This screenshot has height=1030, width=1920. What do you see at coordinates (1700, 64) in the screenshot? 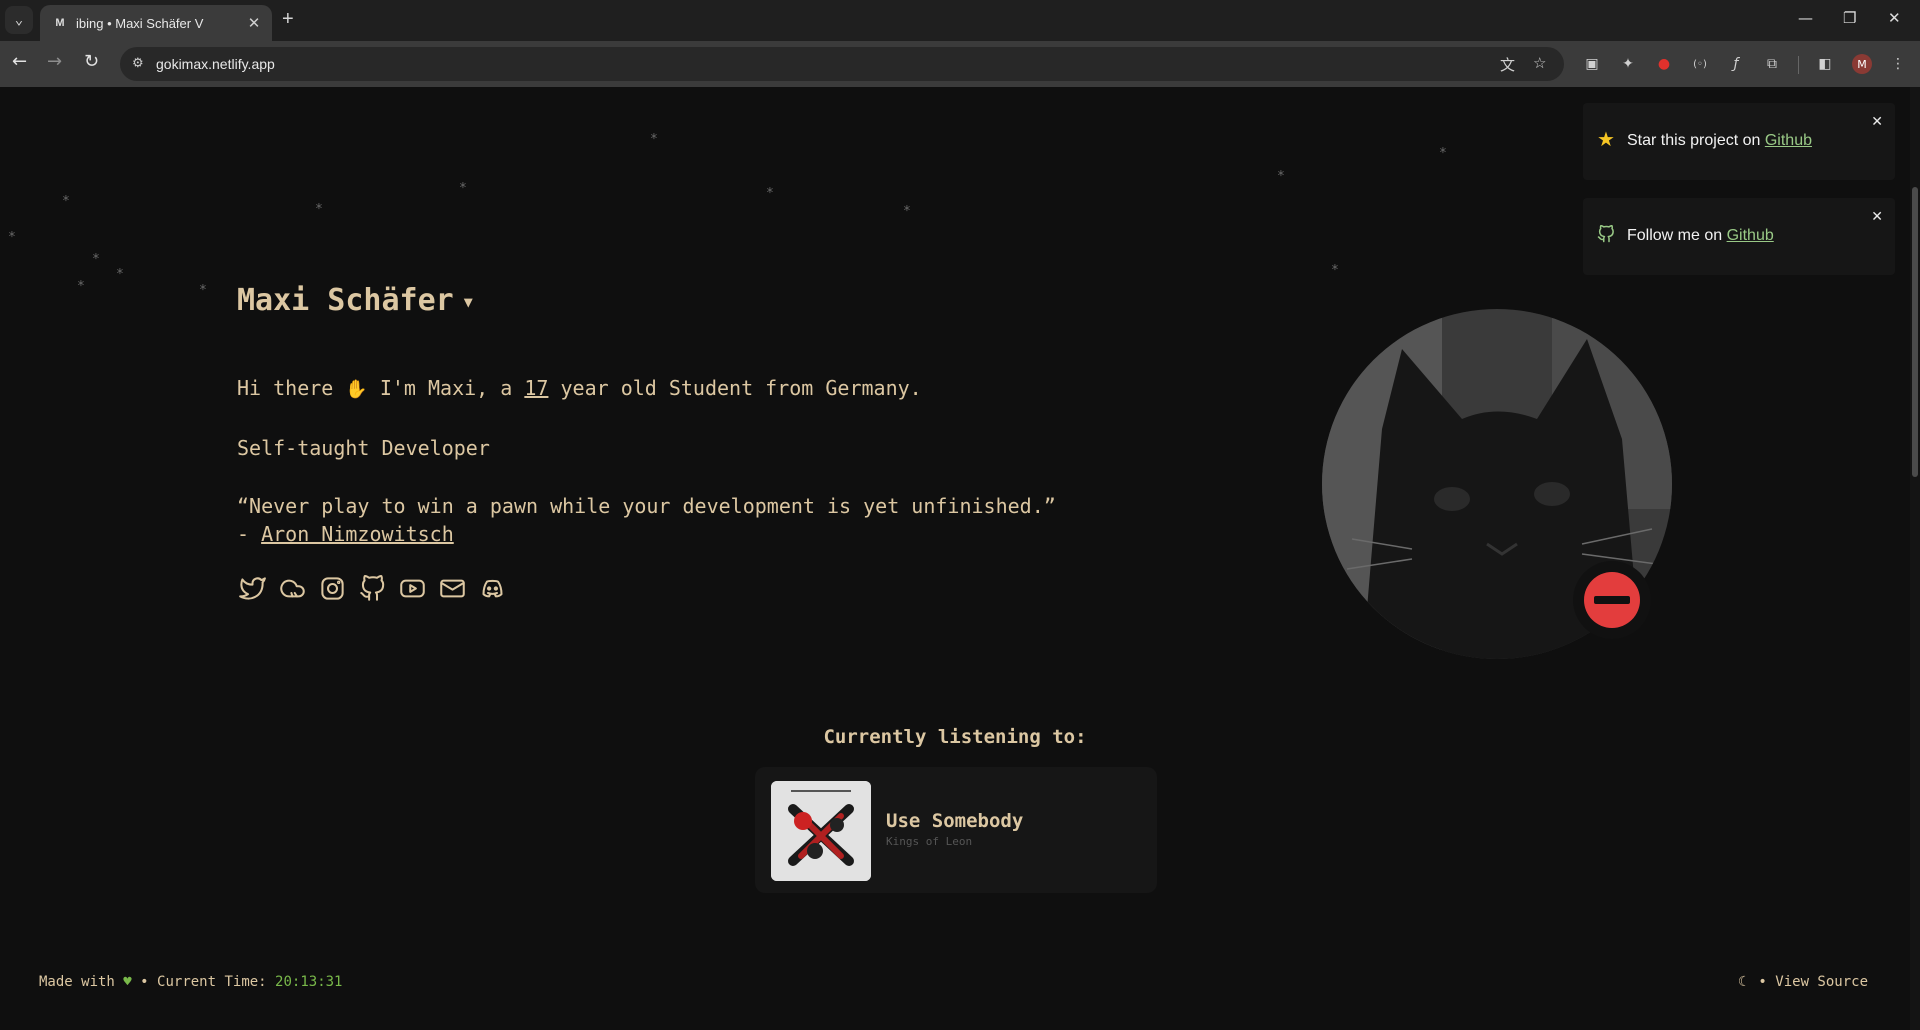
I see `extension-icon: (◦)` at bounding box center [1700, 64].